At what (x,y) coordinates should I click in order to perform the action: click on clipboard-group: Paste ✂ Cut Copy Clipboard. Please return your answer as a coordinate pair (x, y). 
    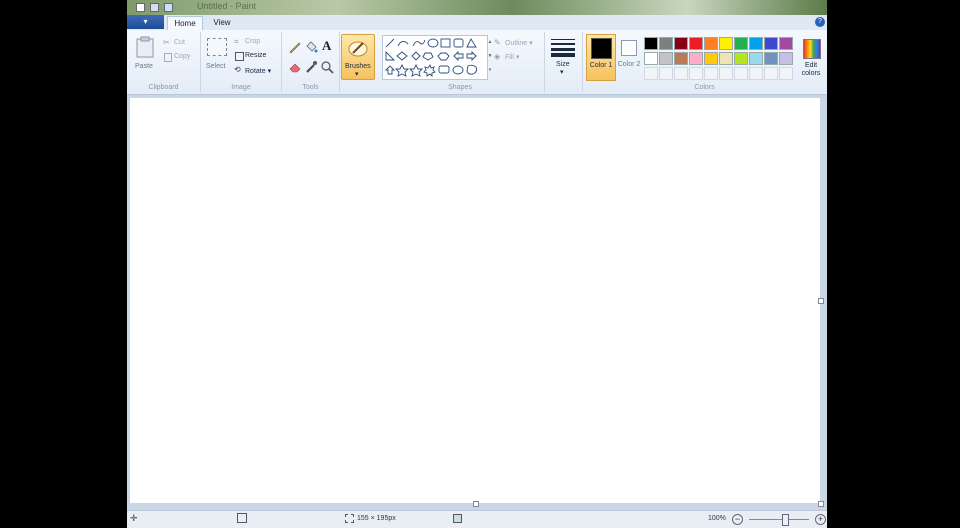
    Looking at the image, I should click on (164, 62).